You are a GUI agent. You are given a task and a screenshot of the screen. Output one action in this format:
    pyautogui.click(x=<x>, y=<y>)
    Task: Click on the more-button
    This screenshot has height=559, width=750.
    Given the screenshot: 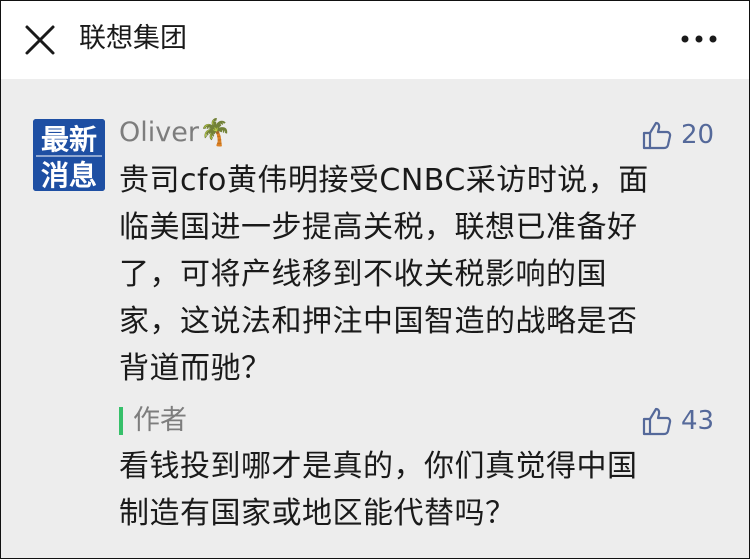 What is the action you would take?
    pyautogui.click(x=699, y=39)
    